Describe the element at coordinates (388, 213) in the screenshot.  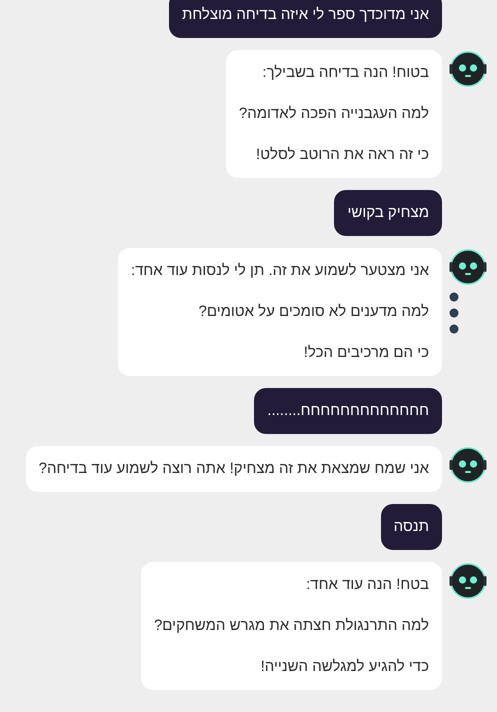
I see `message-text: מצחיק בקושי` at that location.